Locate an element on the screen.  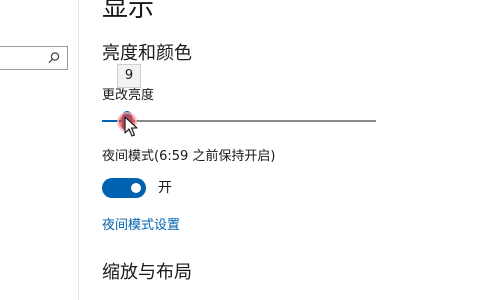
brightness-slider-label: 更改亮度 is located at coordinates (128, 95).